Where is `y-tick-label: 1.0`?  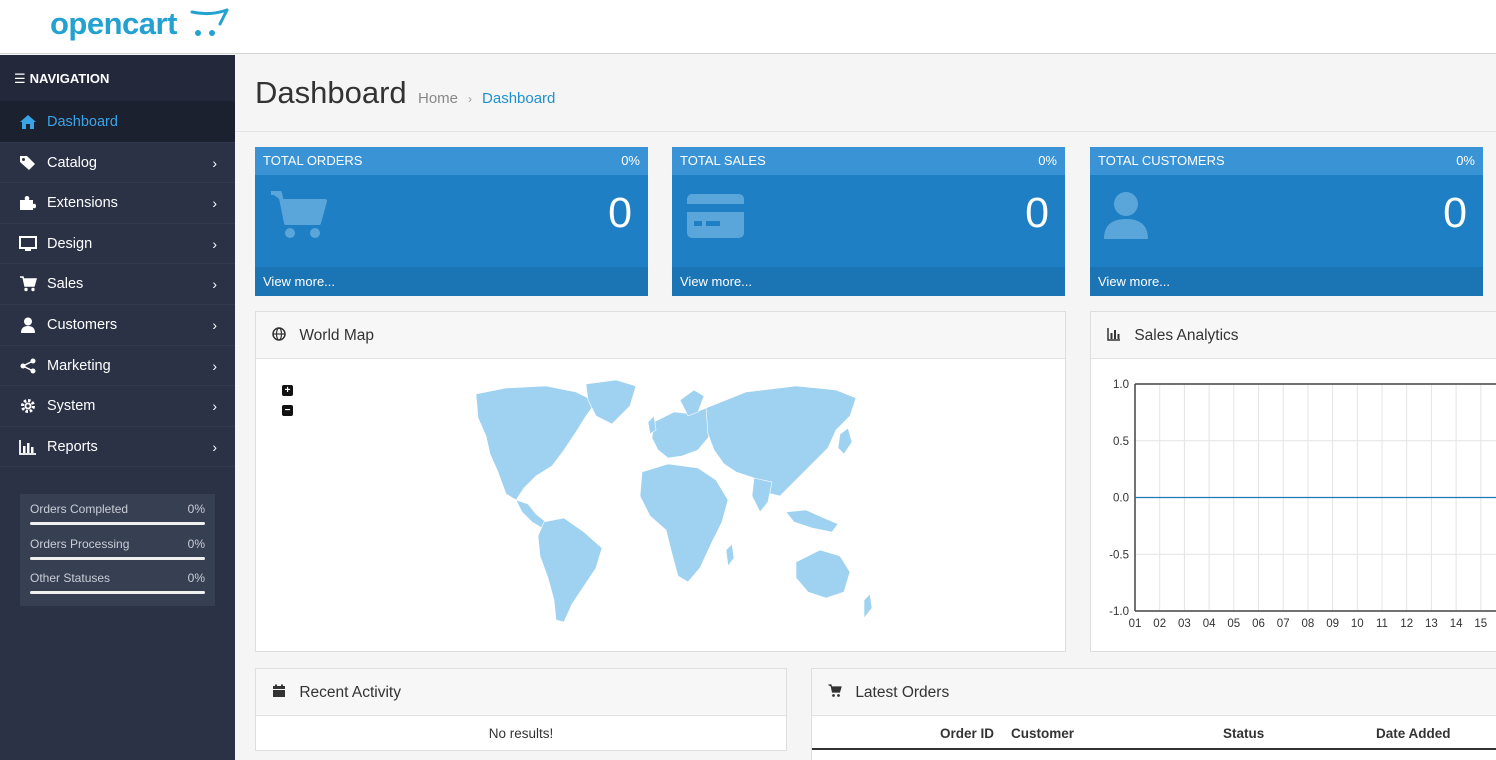 y-tick-label: 1.0 is located at coordinates (1121, 385).